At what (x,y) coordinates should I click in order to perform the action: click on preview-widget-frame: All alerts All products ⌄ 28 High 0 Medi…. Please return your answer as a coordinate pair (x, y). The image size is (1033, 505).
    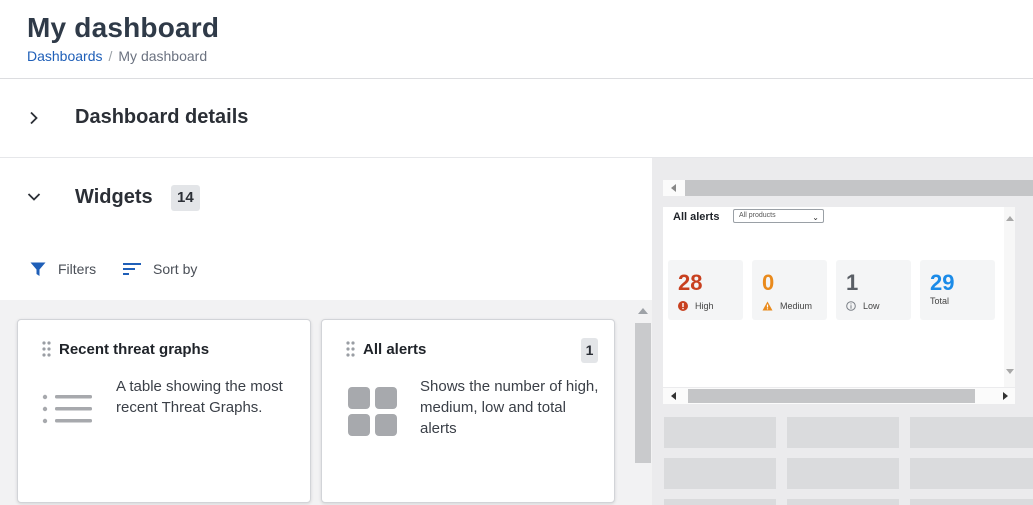
    Looking at the image, I should click on (839, 297).